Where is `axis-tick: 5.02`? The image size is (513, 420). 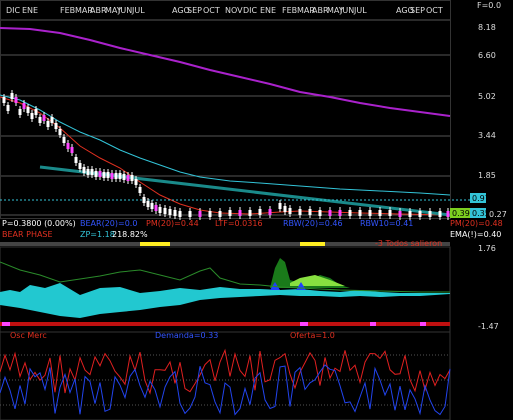
axis-tick: 5.02 is located at coordinates (487, 96).